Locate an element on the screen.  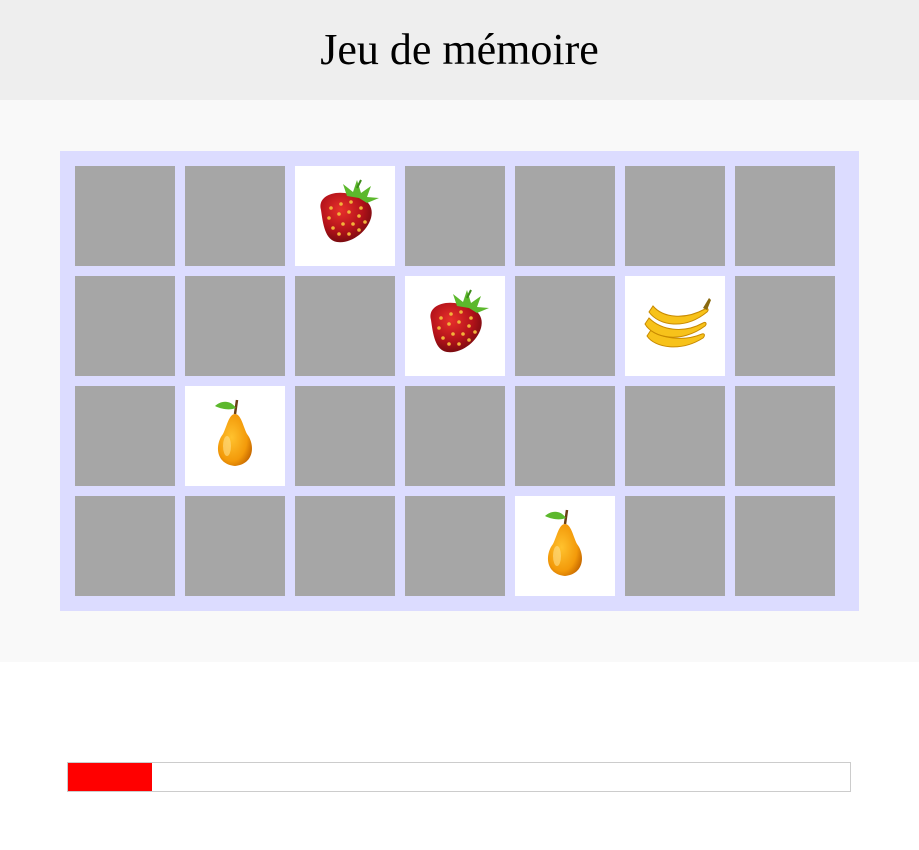
page-title: Jeu de mémoire is located at coordinates (459, 49).